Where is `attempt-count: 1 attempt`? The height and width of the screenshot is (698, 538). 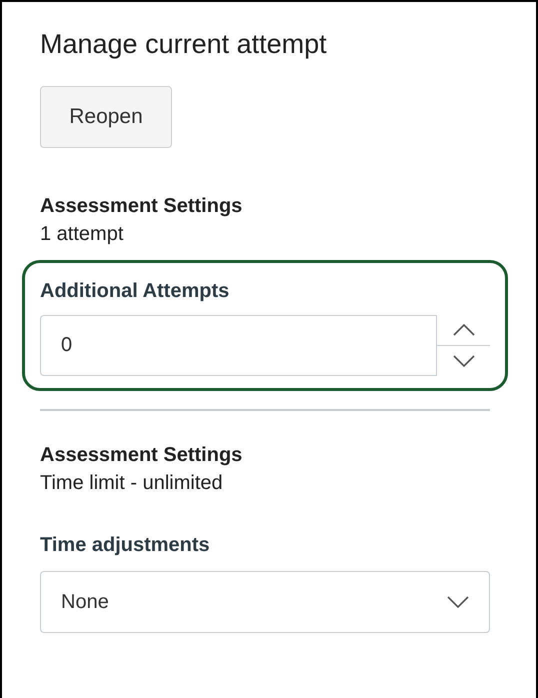
attempt-count: 1 attempt is located at coordinates (82, 234).